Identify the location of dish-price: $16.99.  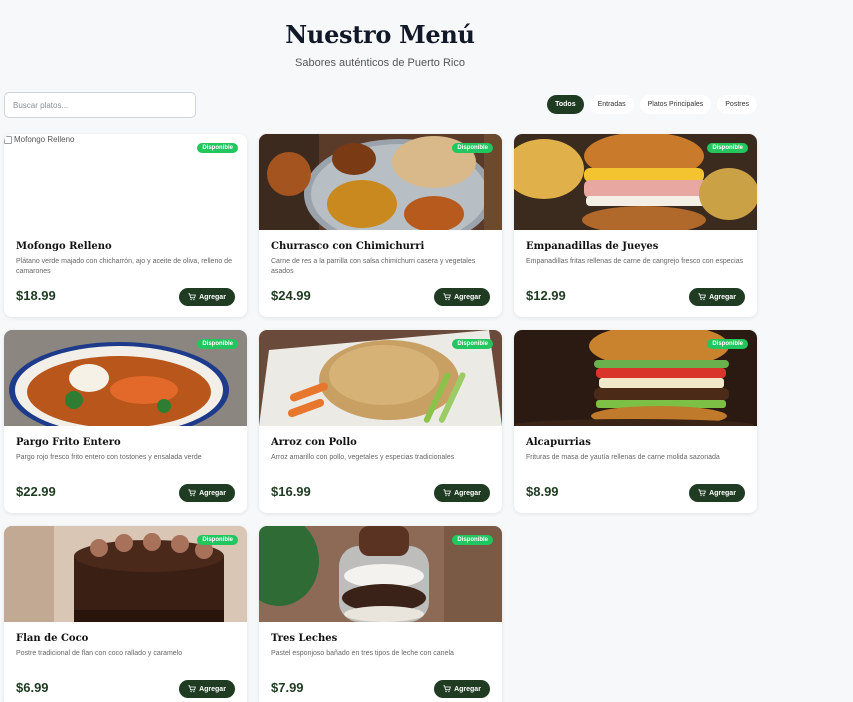
(291, 491).